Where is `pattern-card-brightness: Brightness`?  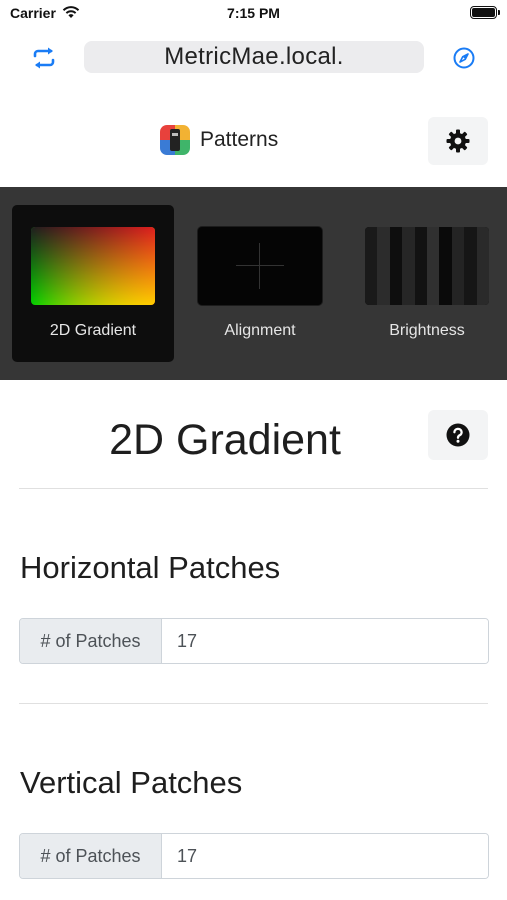 pattern-card-brightness: Brightness is located at coordinates (426, 283).